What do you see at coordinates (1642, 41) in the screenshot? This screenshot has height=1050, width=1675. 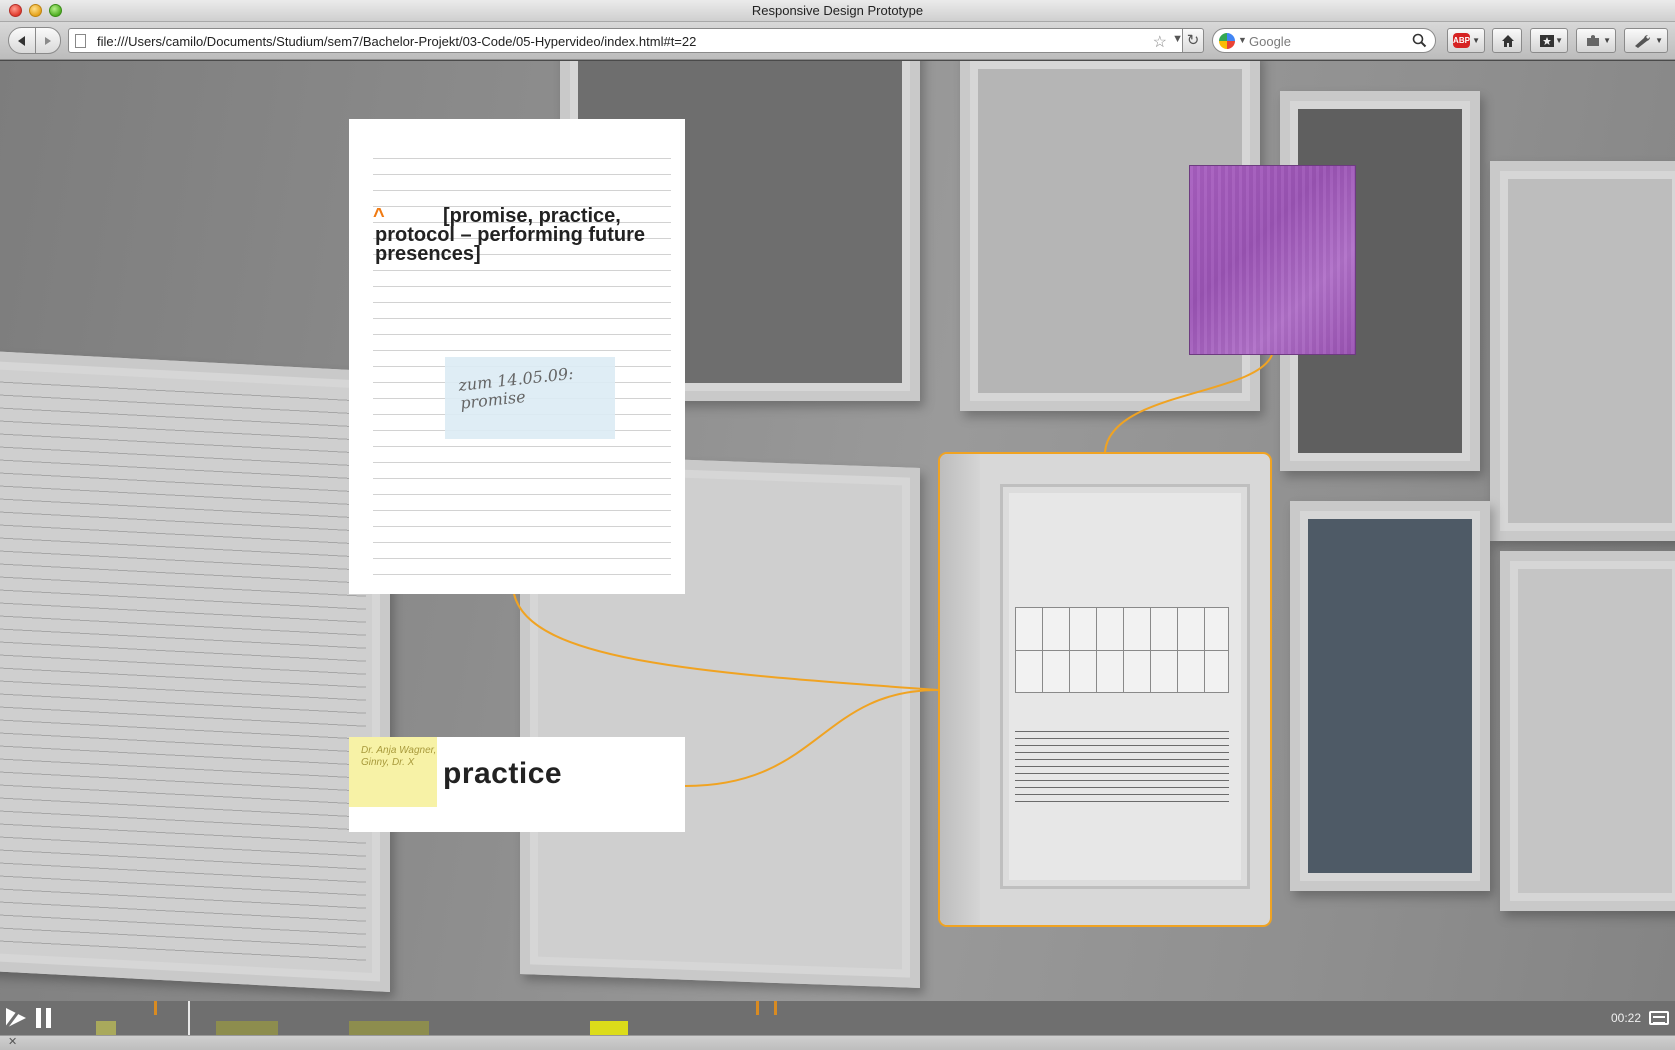 I see `wrench-icon` at bounding box center [1642, 41].